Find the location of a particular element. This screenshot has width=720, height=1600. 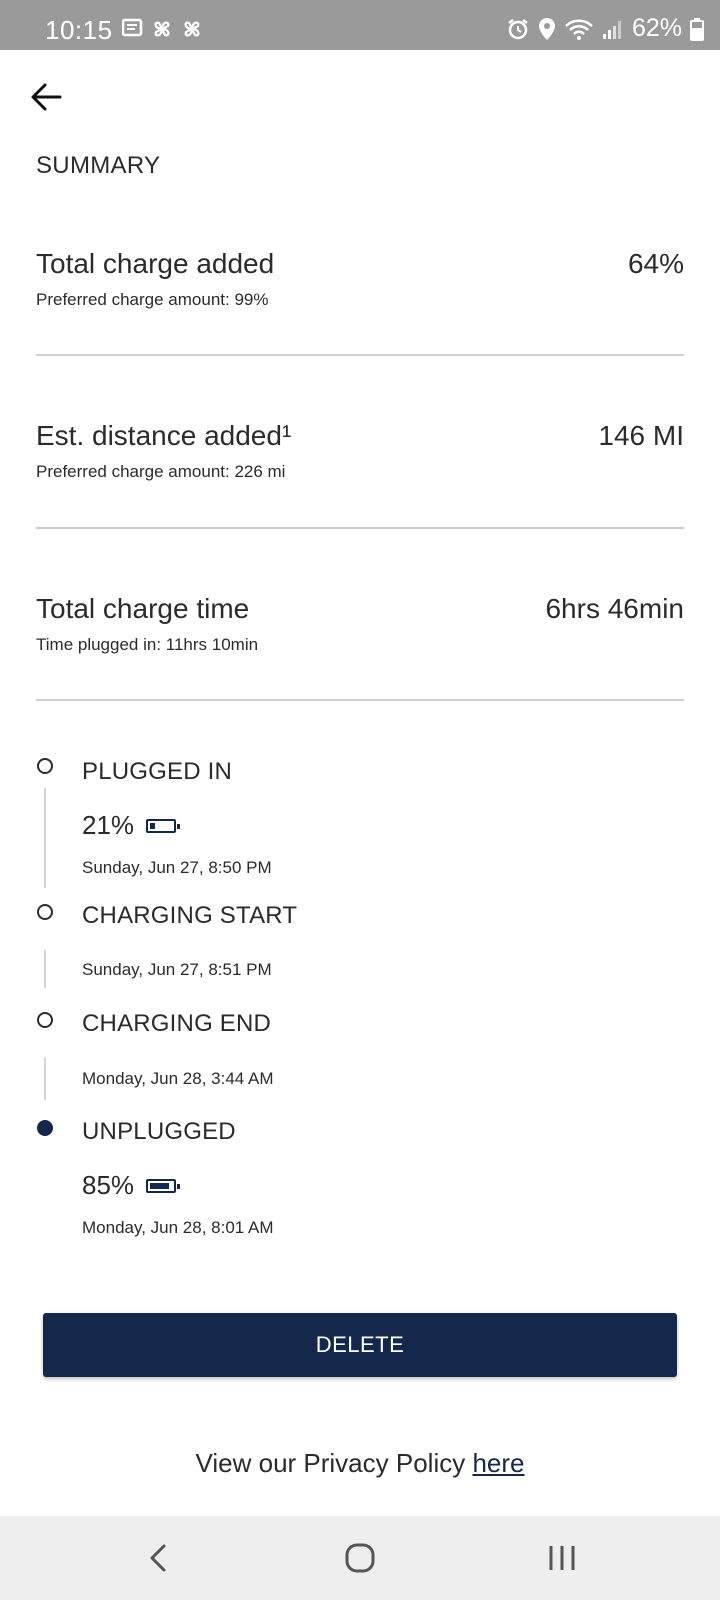

nav-home-button is located at coordinates (360, 1558).